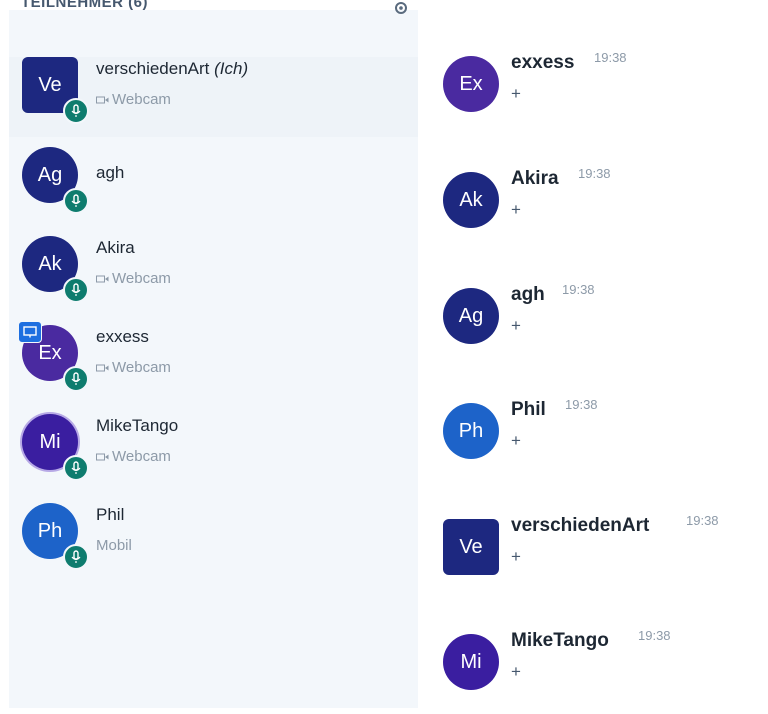  I want to click on participant-name: MikeTango, so click(137, 425).